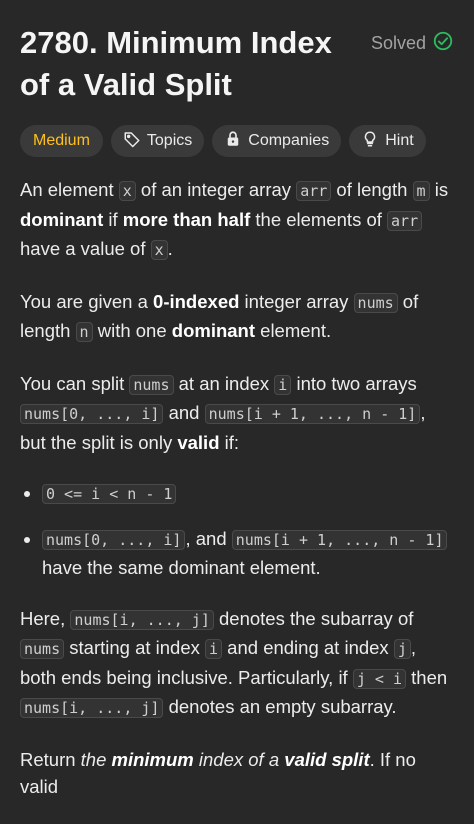  I want to click on text: then, so click(427, 677).